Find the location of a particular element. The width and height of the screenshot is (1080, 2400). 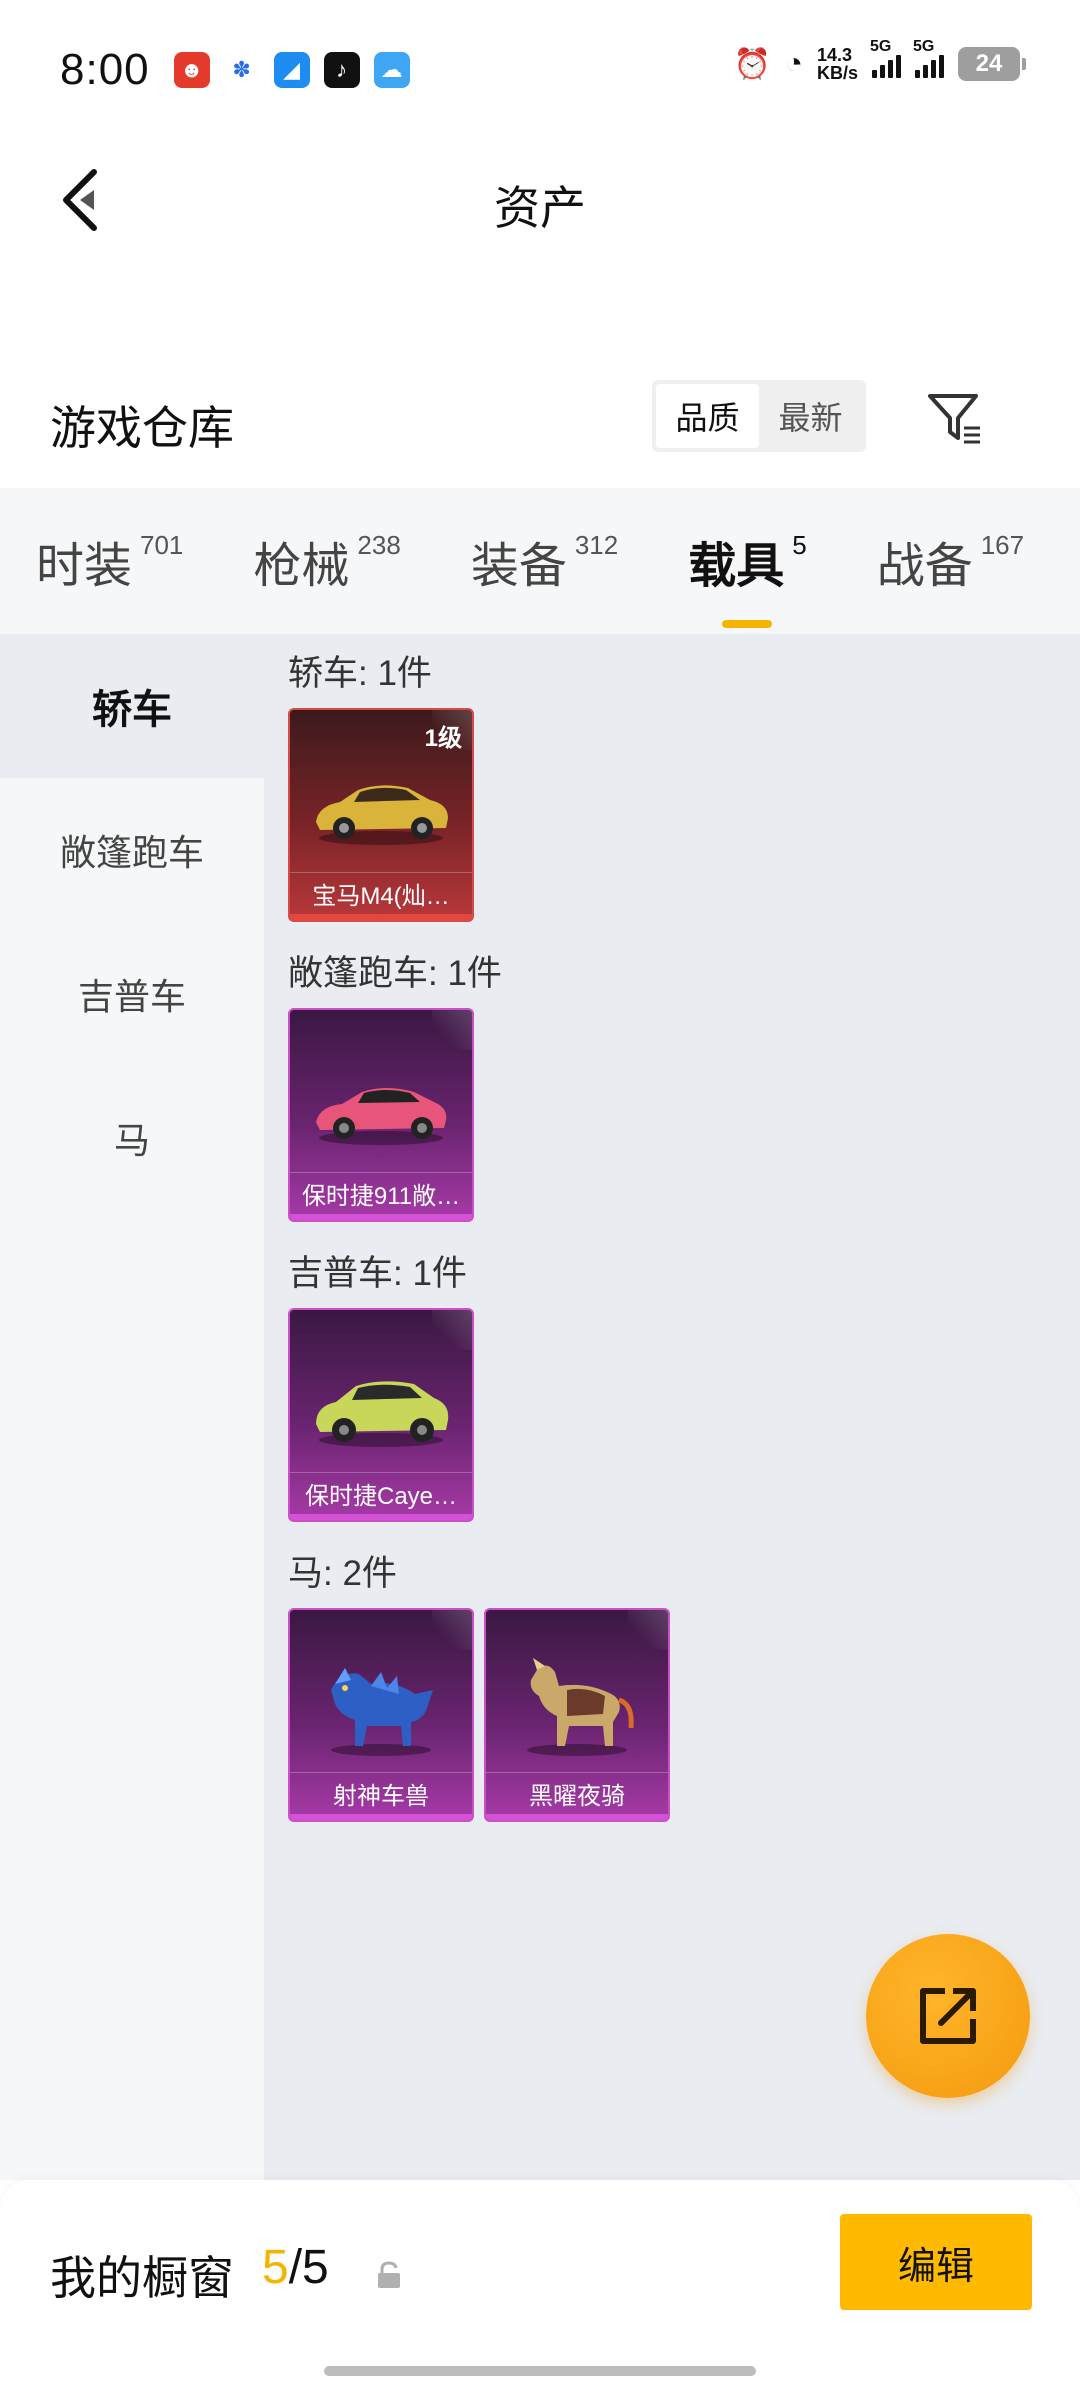

golden-horse-icon is located at coordinates (580, 1707).